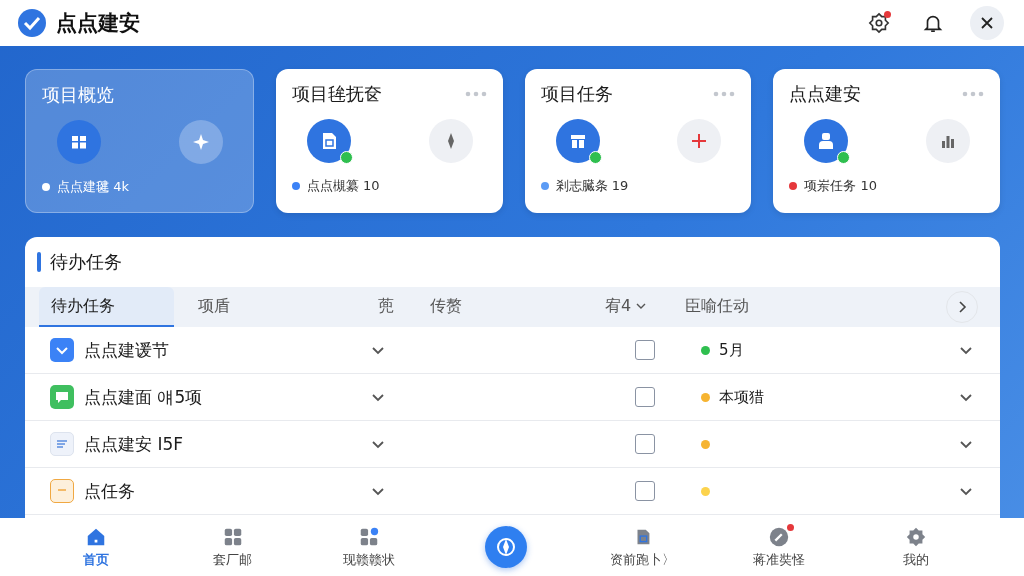 This screenshot has height=576, width=1024. I want to click on card-status: 项岽任务 10, so click(840, 186).